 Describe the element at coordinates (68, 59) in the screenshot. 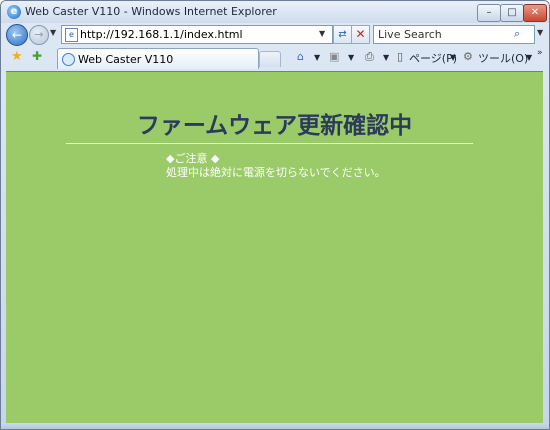

I see `tab-loading-icon` at that location.